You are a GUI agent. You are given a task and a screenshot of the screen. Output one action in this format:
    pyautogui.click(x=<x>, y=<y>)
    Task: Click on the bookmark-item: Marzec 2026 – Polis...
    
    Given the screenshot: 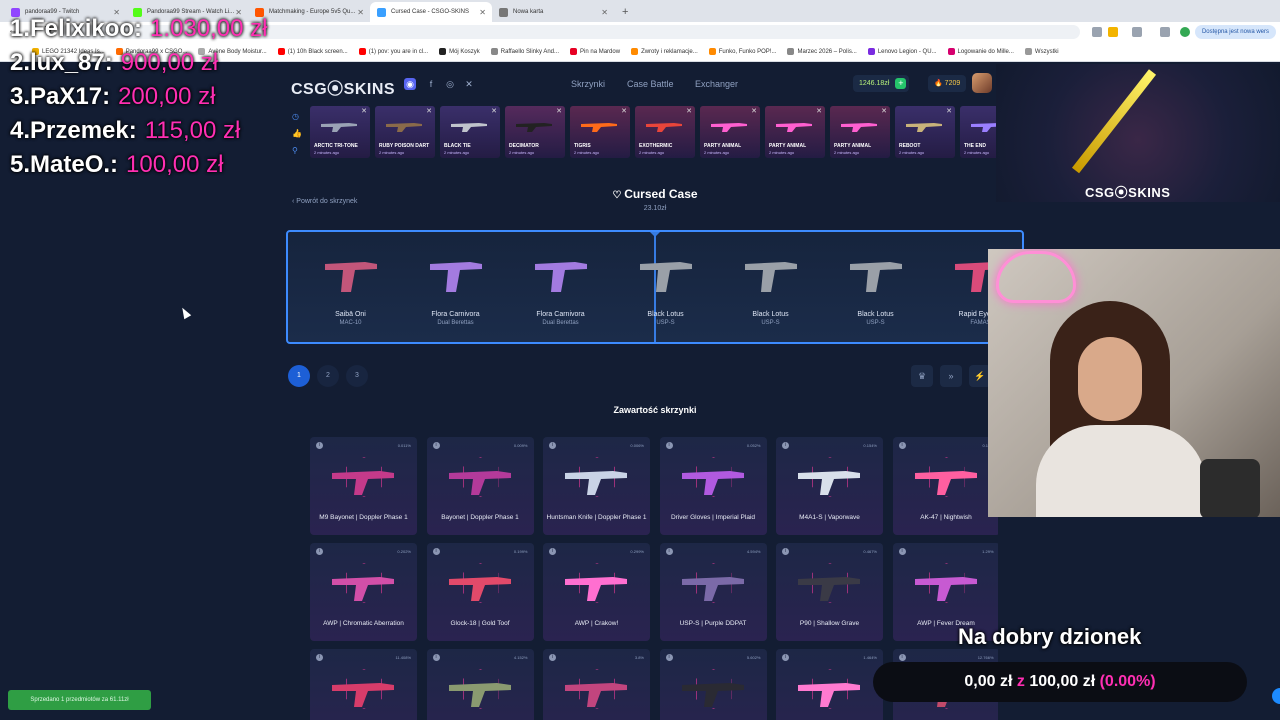 What is the action you would take?
    pyautogui.click(x=822, y=51)
    